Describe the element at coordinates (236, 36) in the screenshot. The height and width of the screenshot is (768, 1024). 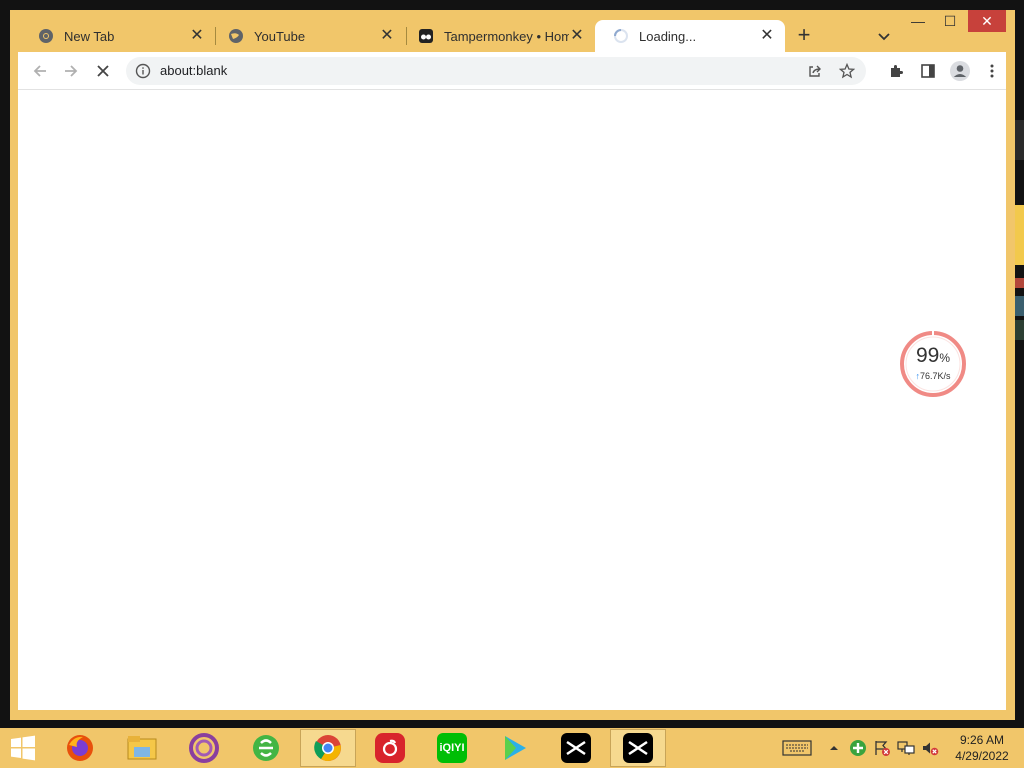
I see `globe-icon` at that location.